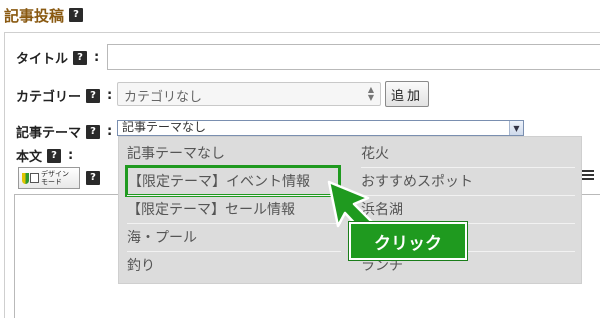 This screenshot has width=600, height=318. What do you see at coordinates (468, 181) in the screenshot?
I see `dropdown-option: おすすめスポット` at bounding box center [468, 181].